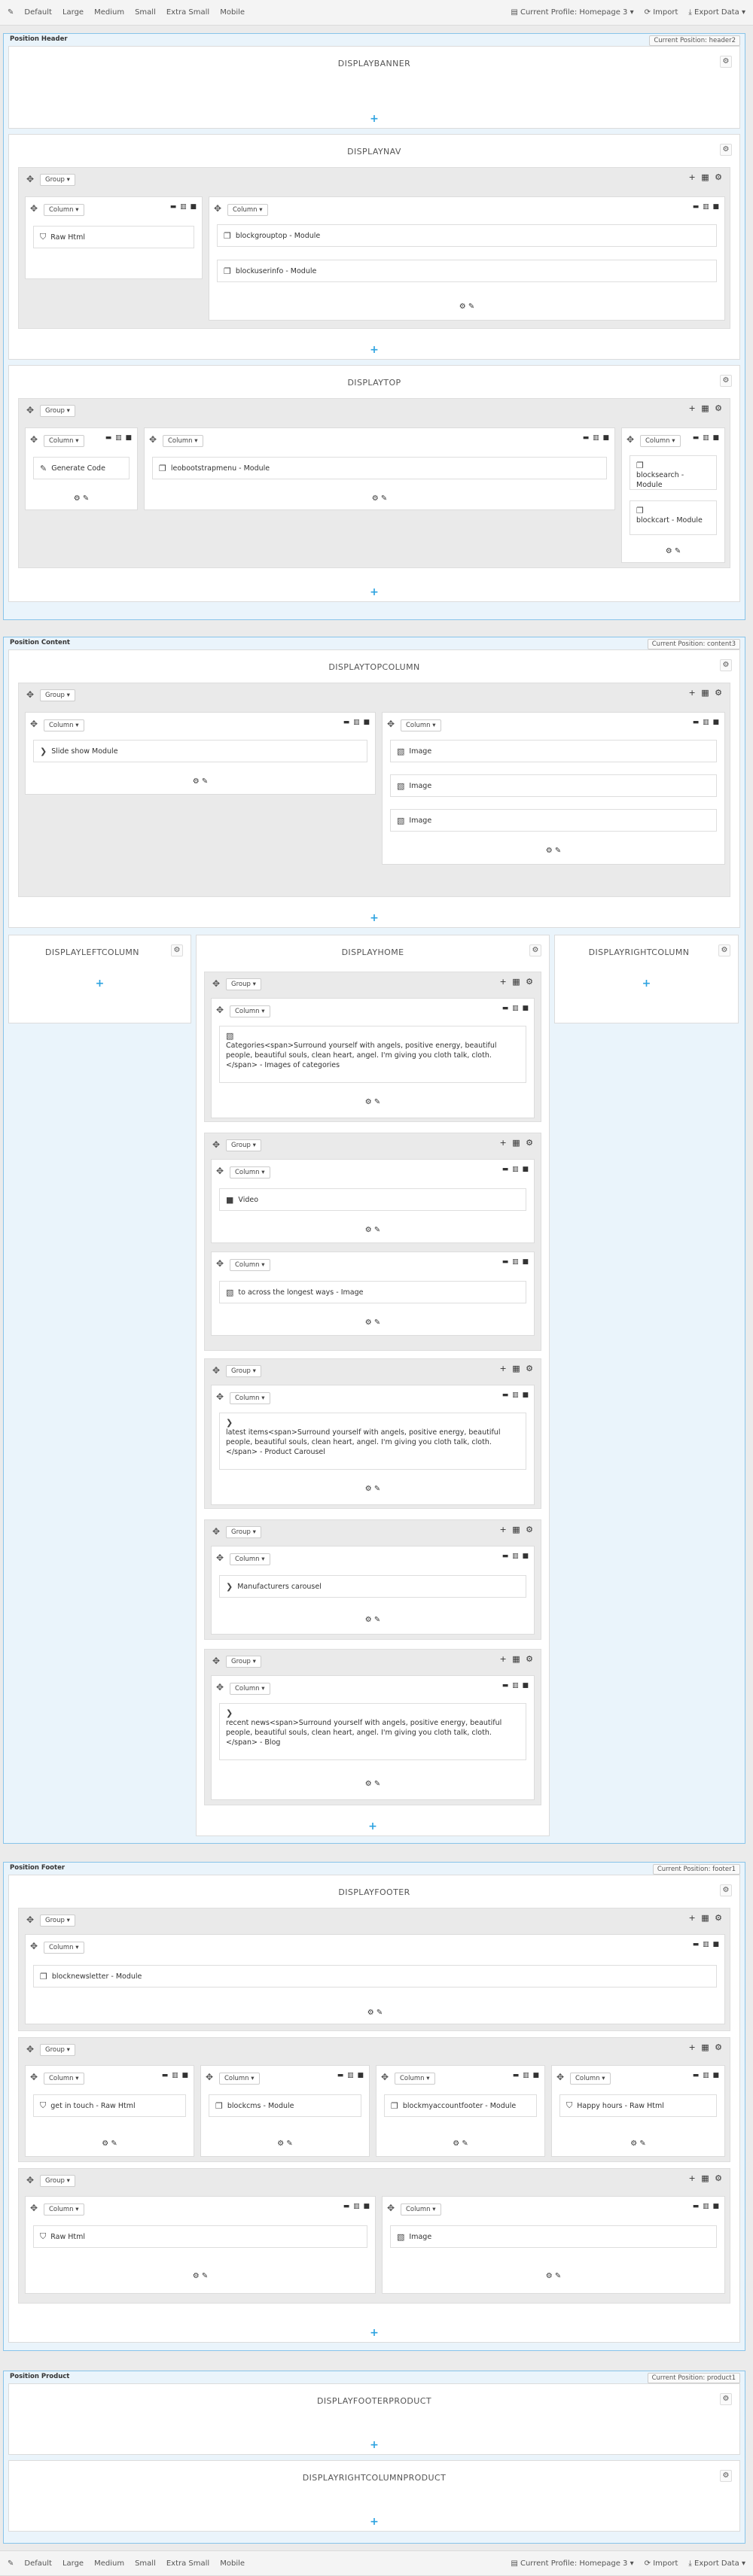 The width and height of the screenshot is (753, 2576). What do you see at coordinates (285, 2105) in the screenshot?
I see `widget-module: ❐ blockcms - Module` at bounding box center [285, 2105].